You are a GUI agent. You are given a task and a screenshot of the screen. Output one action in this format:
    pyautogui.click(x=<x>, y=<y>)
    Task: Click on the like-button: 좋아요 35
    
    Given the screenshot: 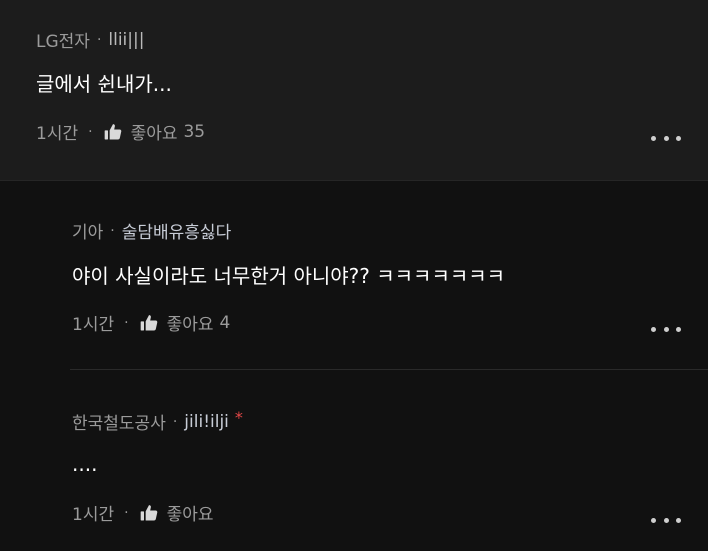 What is the action you would take?
    pyautogui.click(x=154, y=131)
    